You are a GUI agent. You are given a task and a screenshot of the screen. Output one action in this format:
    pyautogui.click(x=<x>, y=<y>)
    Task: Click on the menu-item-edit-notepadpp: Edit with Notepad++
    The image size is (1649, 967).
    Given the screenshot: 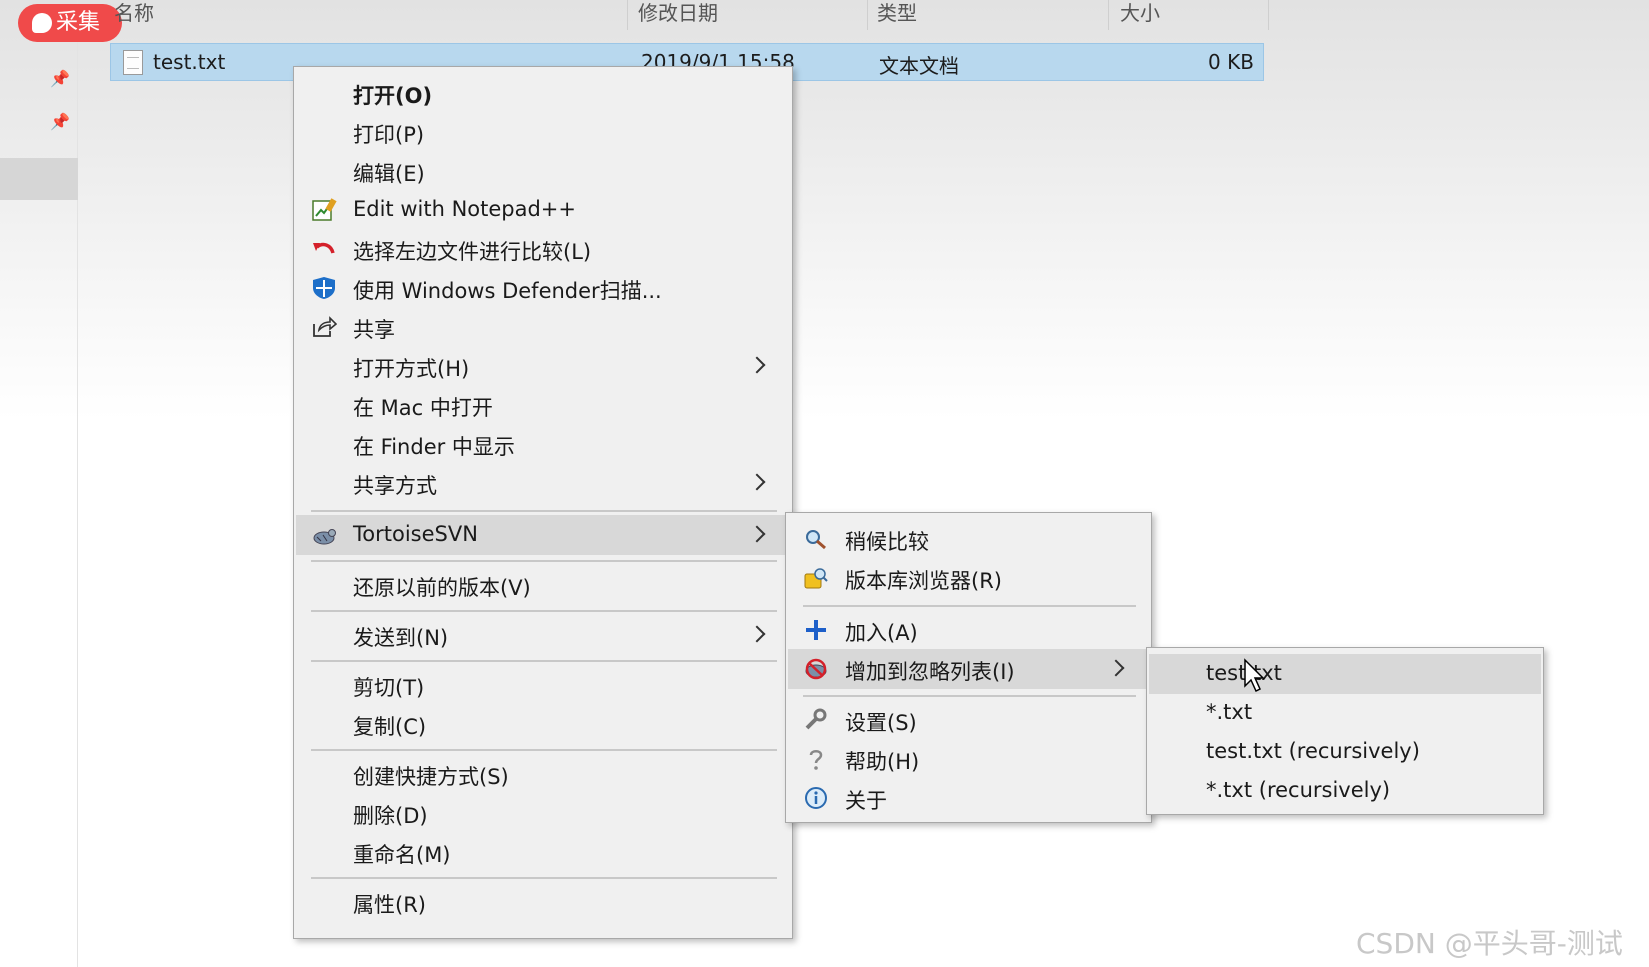 What is the action you would take?
    pyautogui.click(x=543, y=210)
    